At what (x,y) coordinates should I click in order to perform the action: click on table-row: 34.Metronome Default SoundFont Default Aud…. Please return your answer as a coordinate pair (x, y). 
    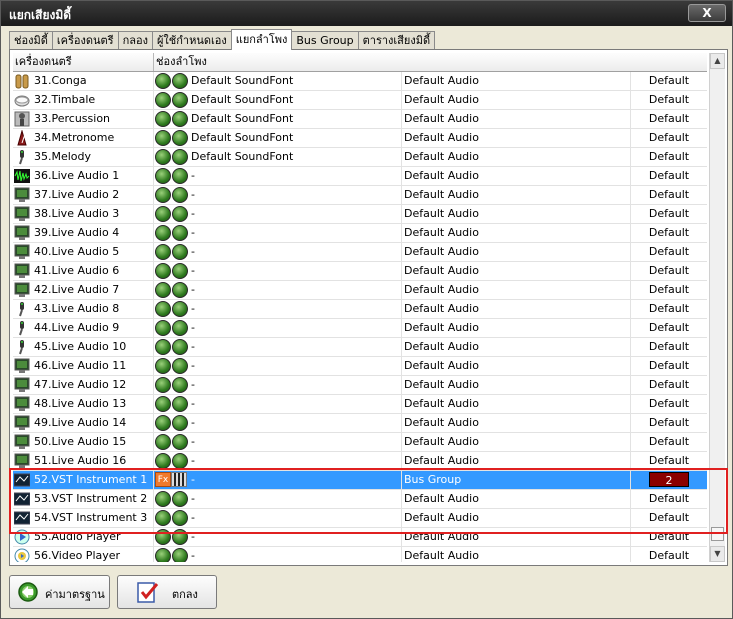
    Looking at the image, I should click on (360, 138).